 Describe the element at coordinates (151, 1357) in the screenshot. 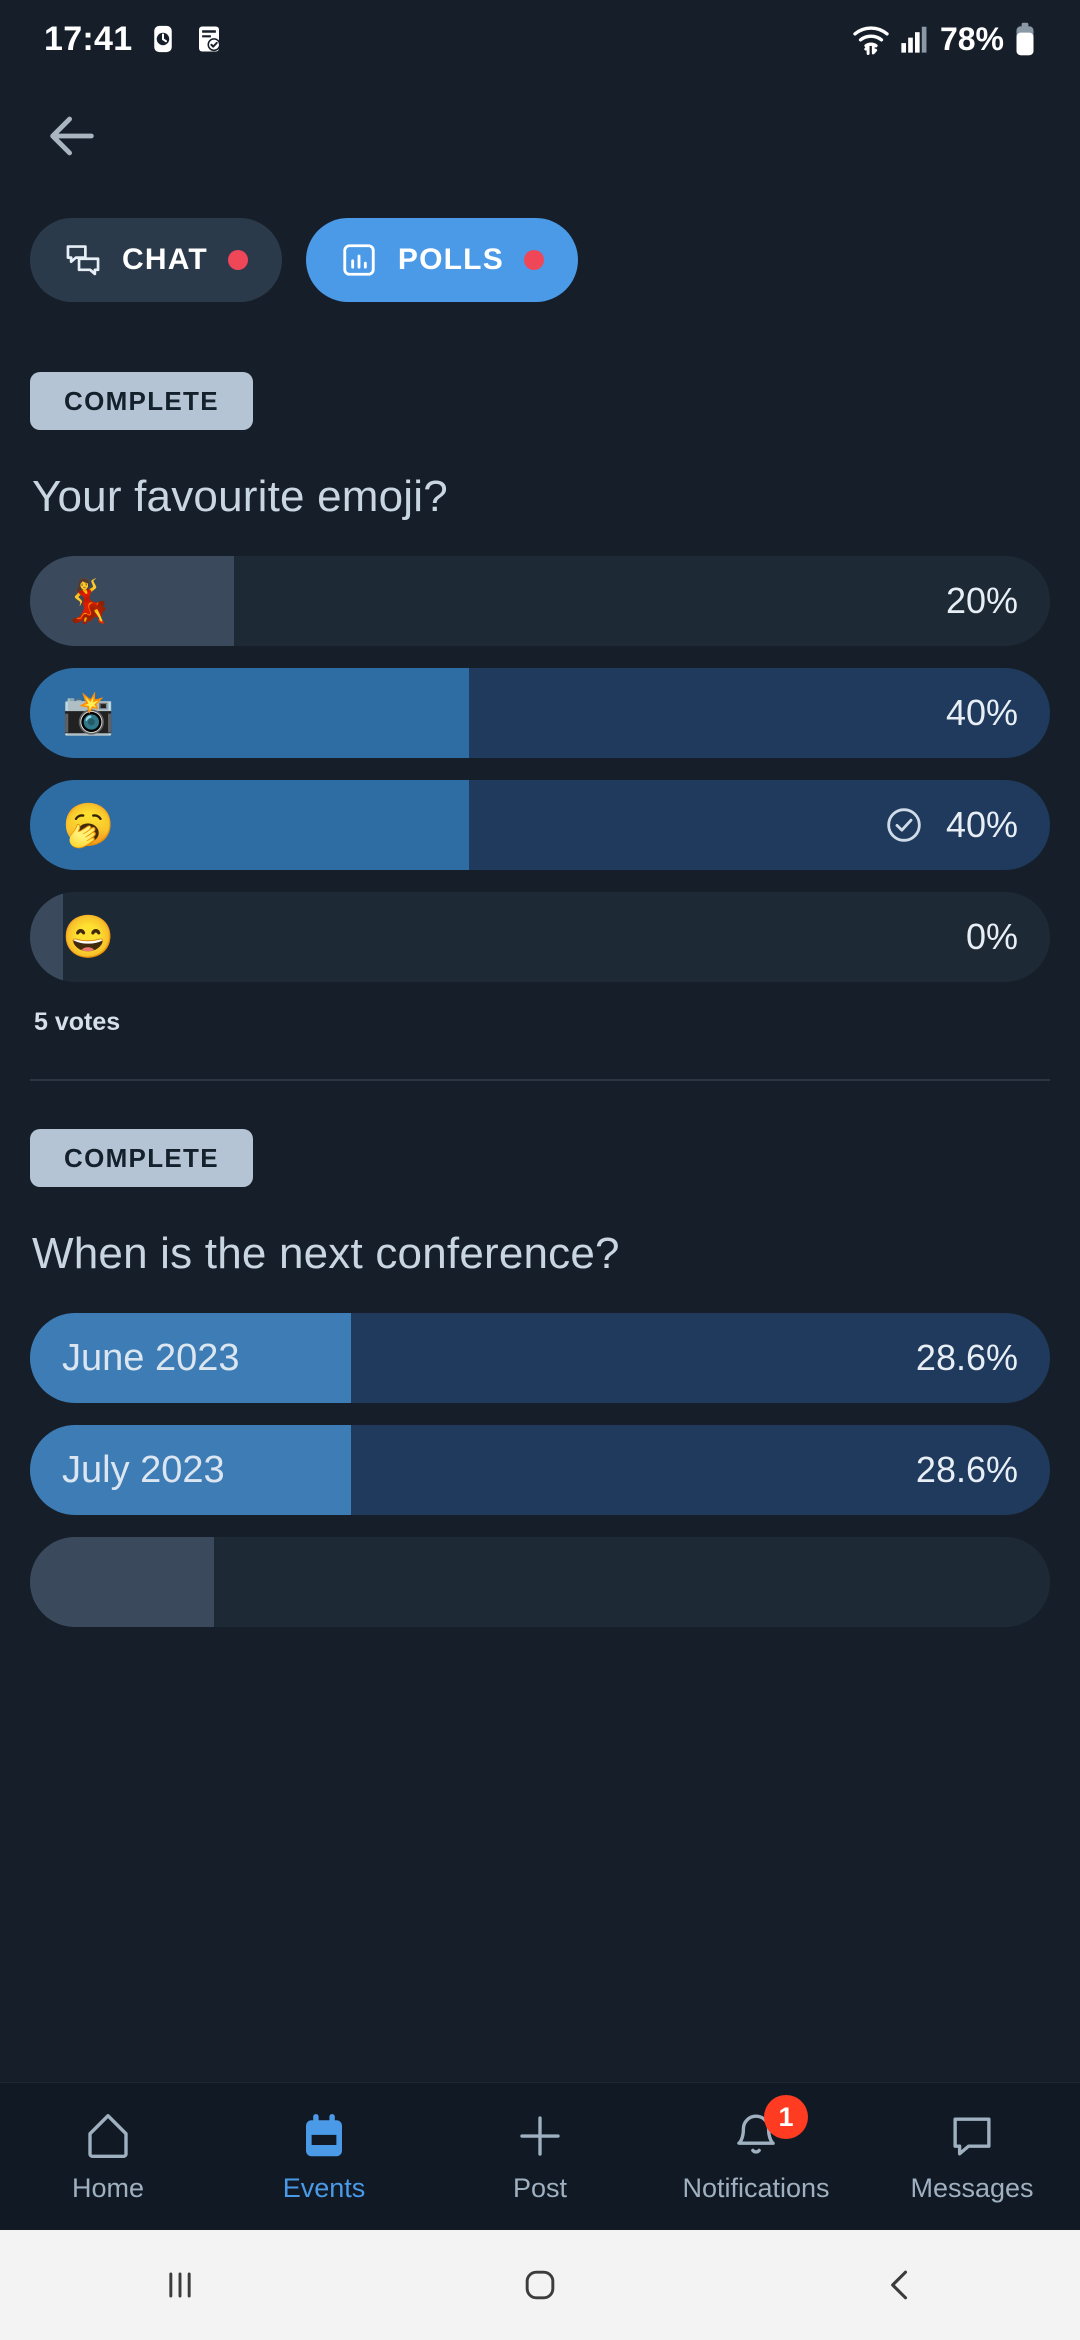

I see `option-label: June 2023` at that location.